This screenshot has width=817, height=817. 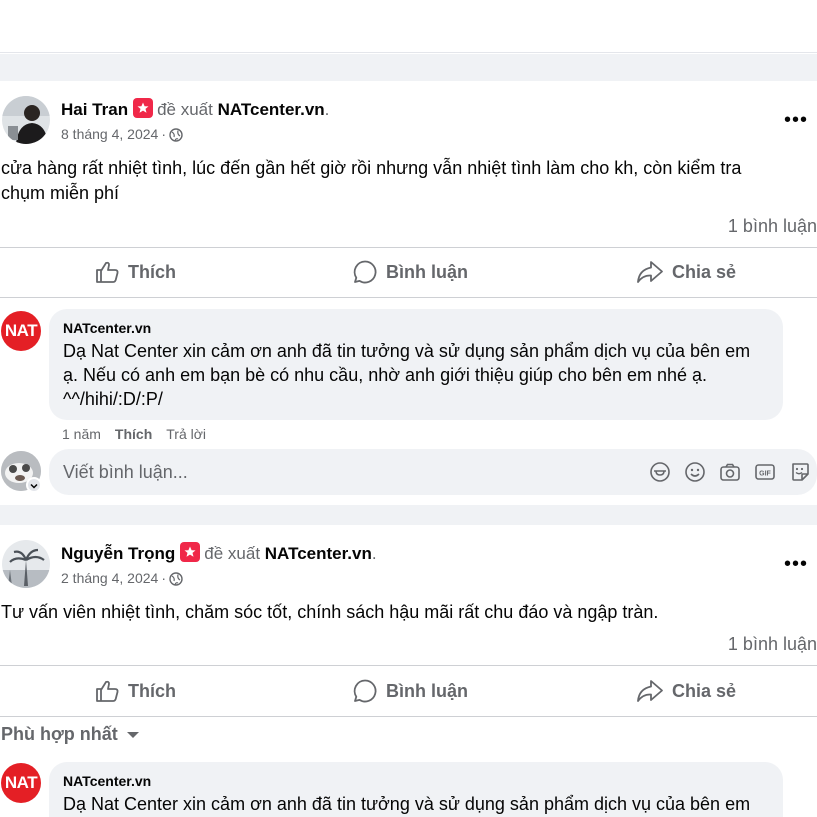 I want to click on post-title-line: Hai Tran đề xuất NATcenter.vn., so click(x=195, y=108).